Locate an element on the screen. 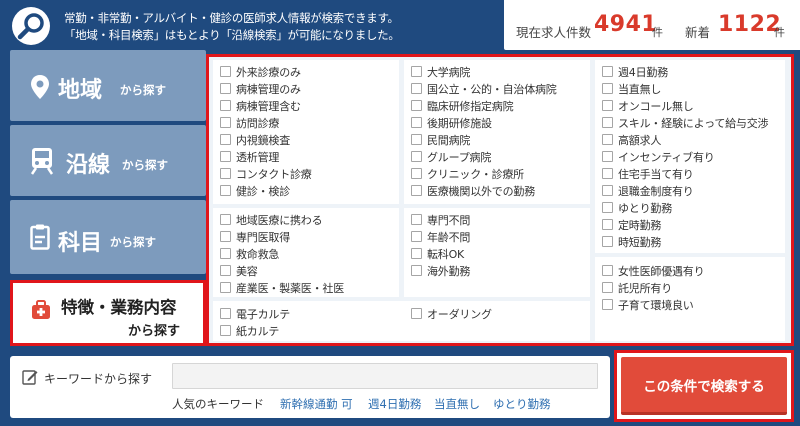 The image size is (800, 426). checkbox-item: 病棟管理のみ is located at coordinates (260, 88).